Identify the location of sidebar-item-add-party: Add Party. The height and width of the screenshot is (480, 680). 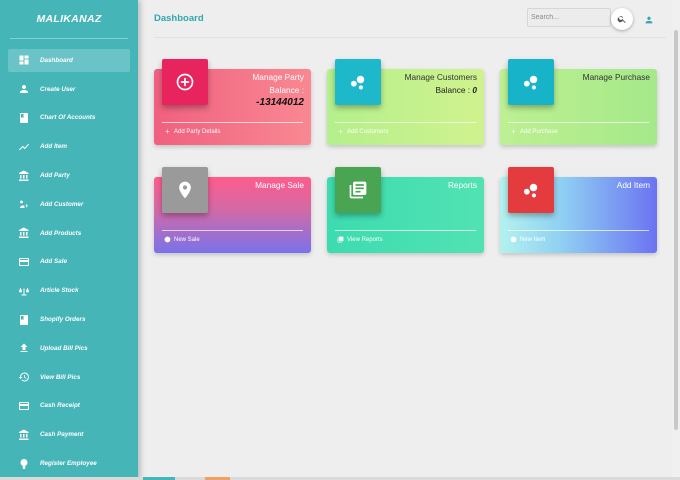
(69, 175).